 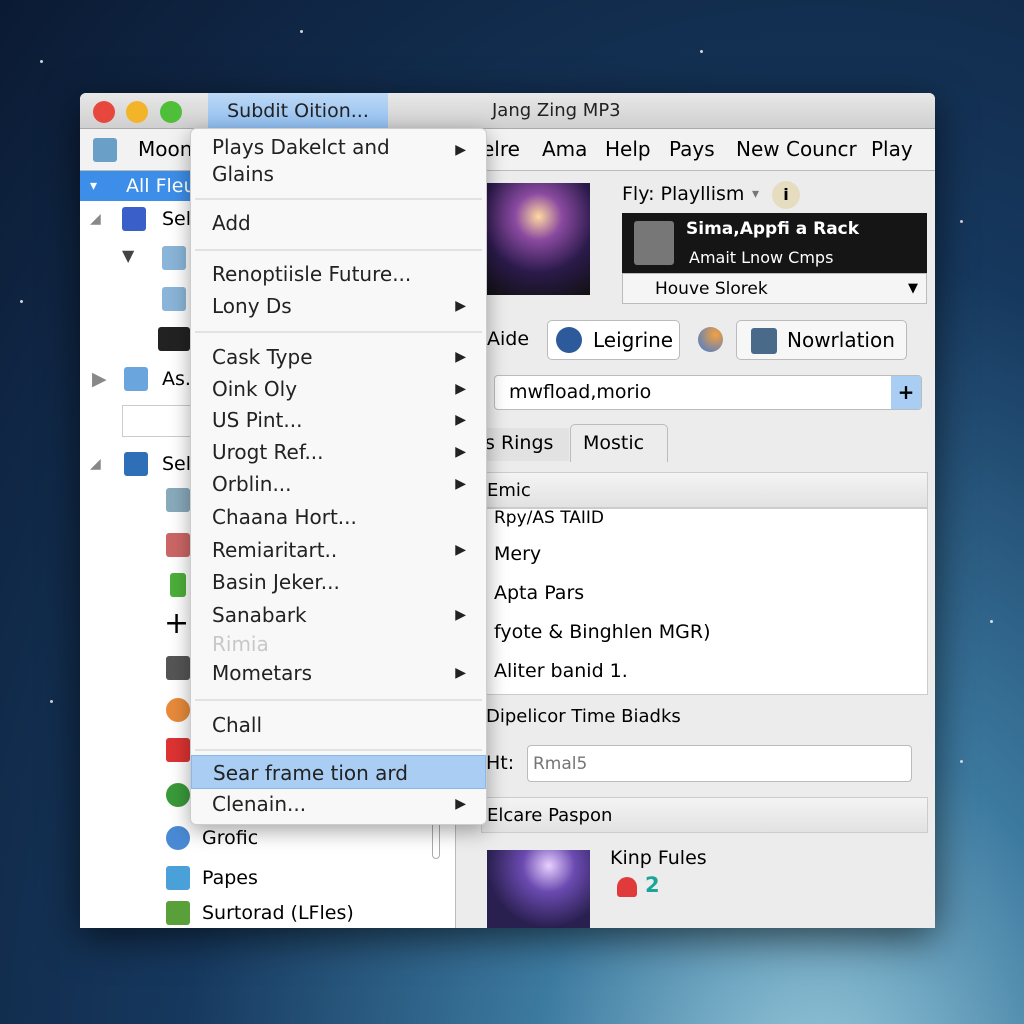 What do you see at coordinates (338, 306) in the screenshot?
I see `menu-item: Lony Ds ▶` at bounding box center [338, 306].